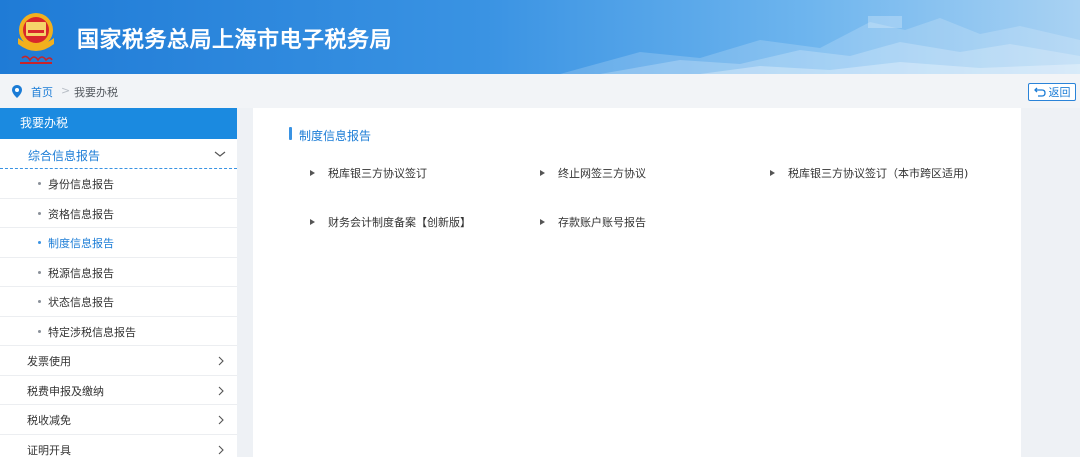  Describe the element at coordinates (92, 332) in the screenshot. I see `sidebar-item-label: 特定涉税信息报告` at that location.